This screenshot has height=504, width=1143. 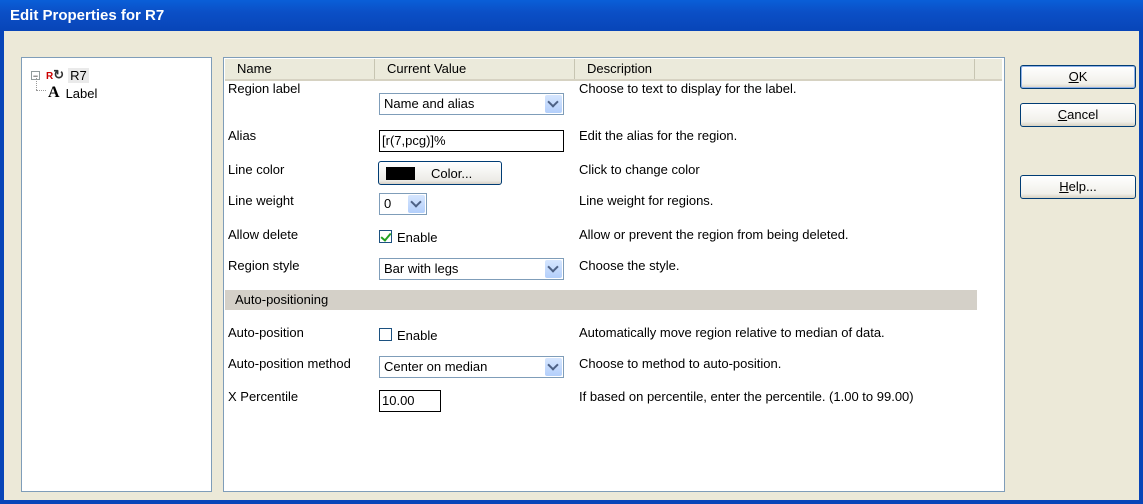 What do you see at coordinates (116, 274) in the screenshot?
I see `property-tree: − R↻ R7 A Label` at bounding box center [116, 274].